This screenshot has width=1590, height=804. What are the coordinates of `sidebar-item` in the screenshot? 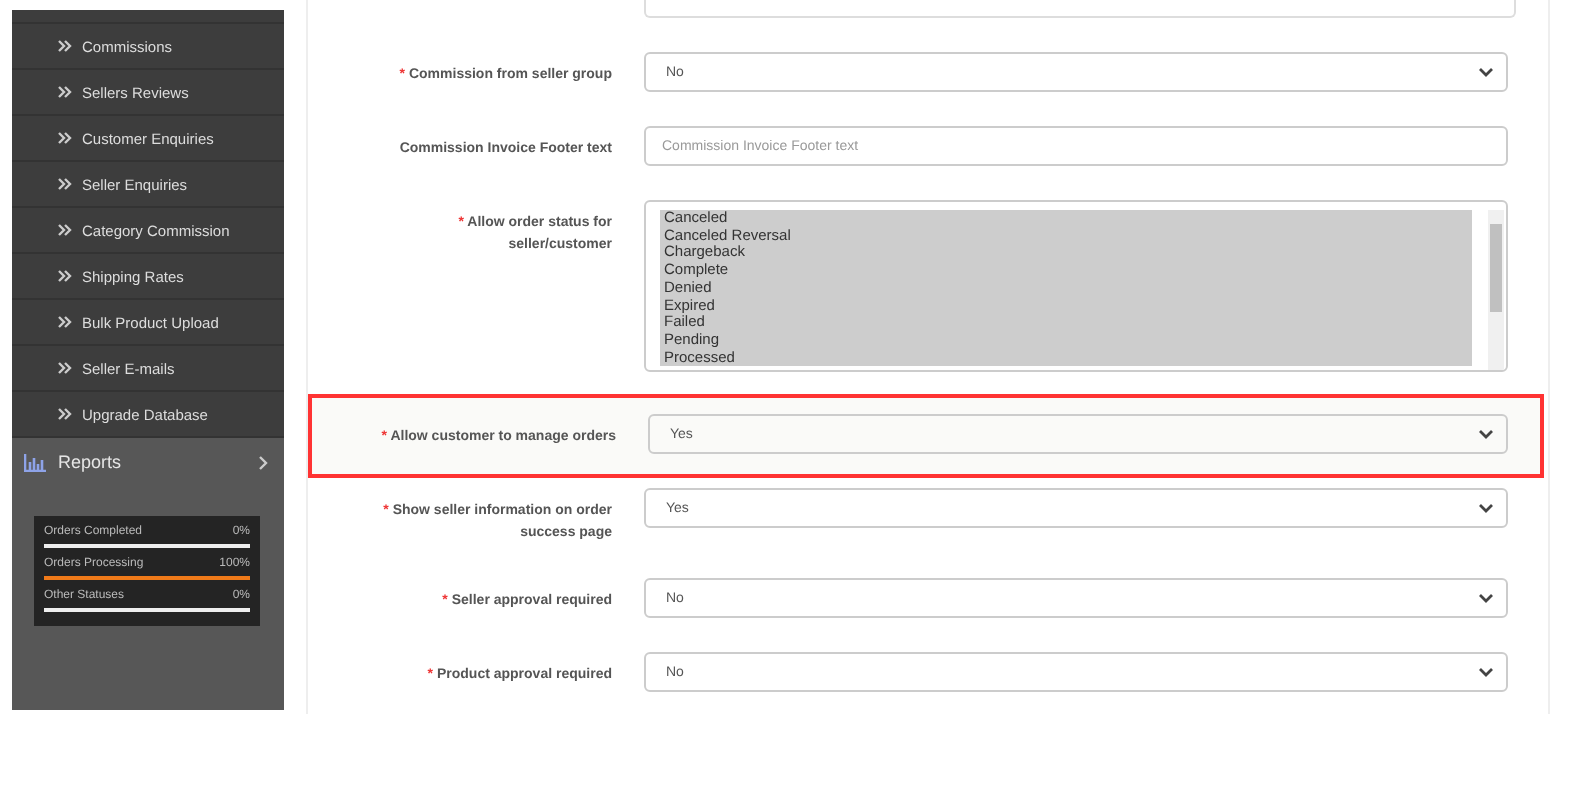 It's located at (148, 17).